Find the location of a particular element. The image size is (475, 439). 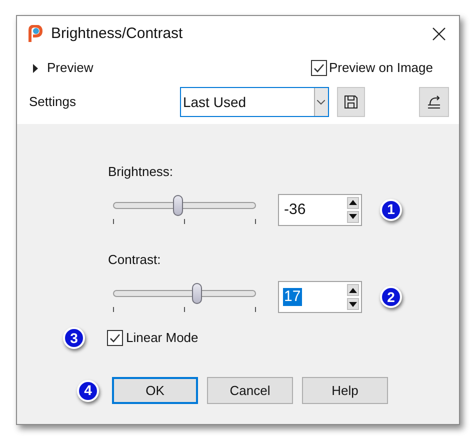

callout-number: 1 is located at coordinates (391, 209).